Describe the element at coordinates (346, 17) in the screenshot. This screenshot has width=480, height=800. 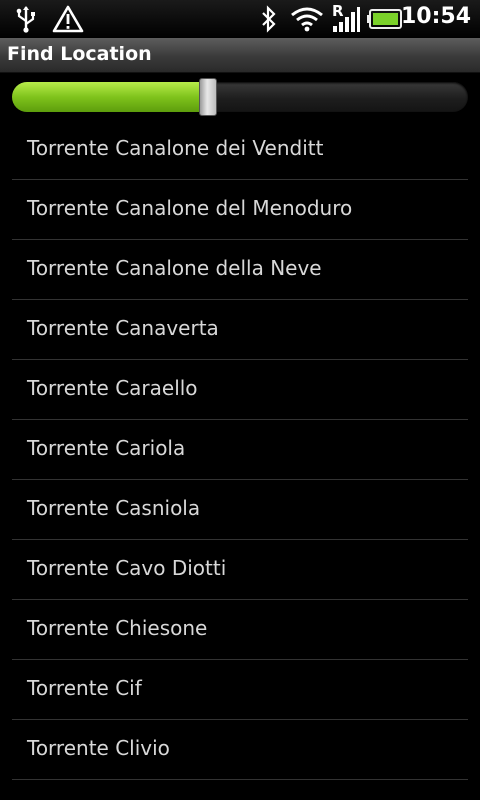
I see `signal-roaming-icon: R` at that location.